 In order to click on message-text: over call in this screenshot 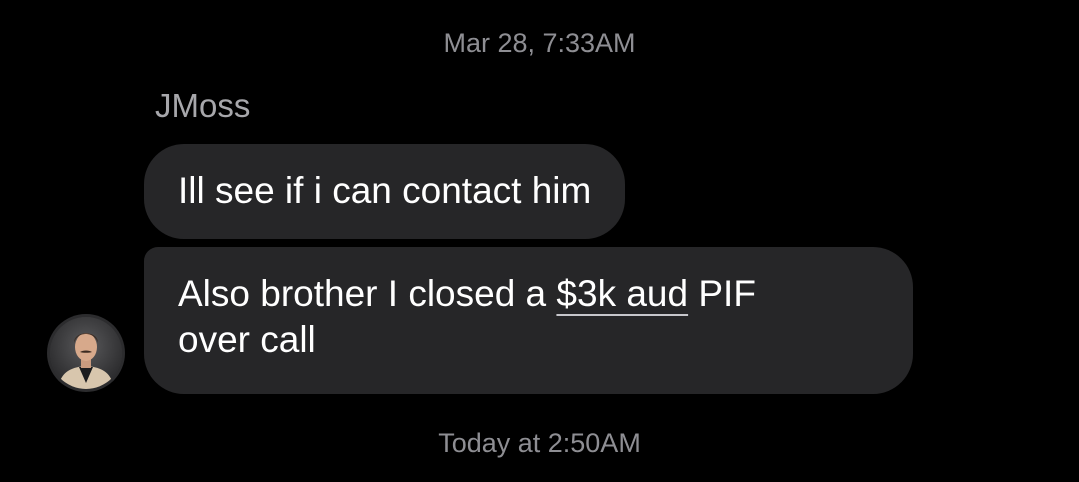, I will do `click(247, 339)`.